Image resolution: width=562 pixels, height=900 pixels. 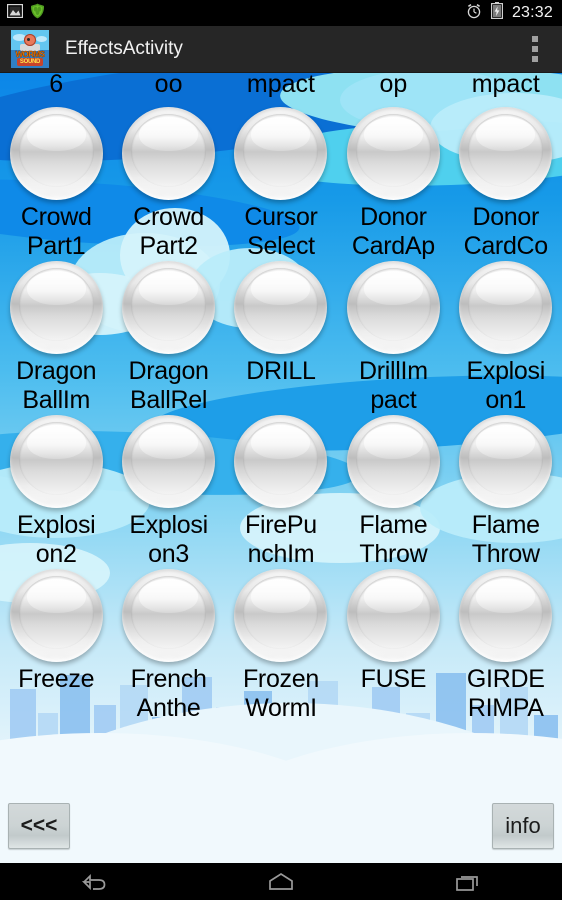 What do you see at coordinates (523, 826) in the screenshot?
I see `info-button: info` at bounding box center [523, 826].